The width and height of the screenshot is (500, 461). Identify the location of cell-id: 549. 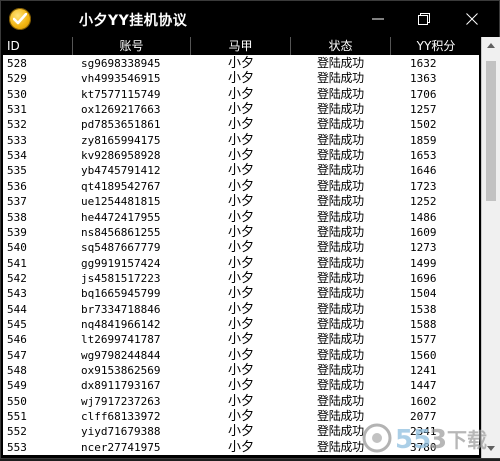
(17, 386).